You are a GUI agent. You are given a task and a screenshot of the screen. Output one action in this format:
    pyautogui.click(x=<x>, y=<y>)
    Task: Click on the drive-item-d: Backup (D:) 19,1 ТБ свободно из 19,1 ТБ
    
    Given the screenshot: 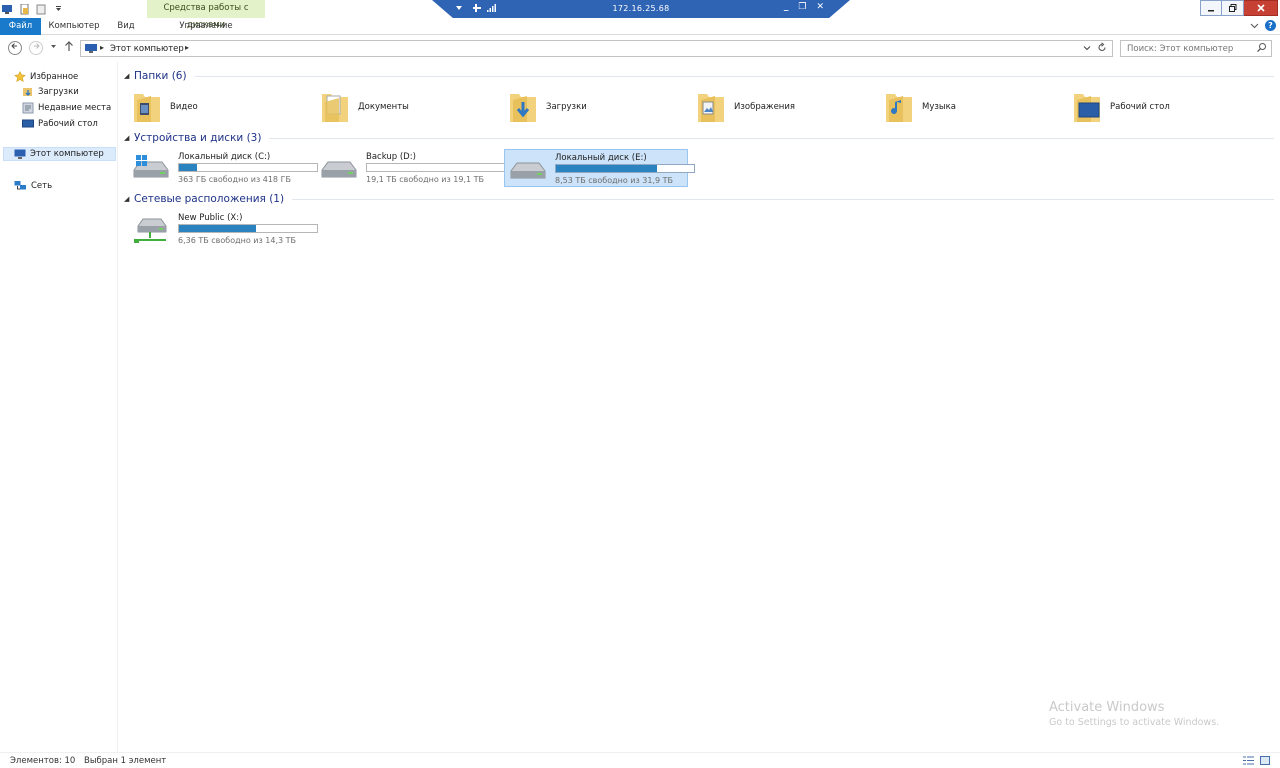 What is the action you would take?
    pyautogui.click(x=411, y=168)
    